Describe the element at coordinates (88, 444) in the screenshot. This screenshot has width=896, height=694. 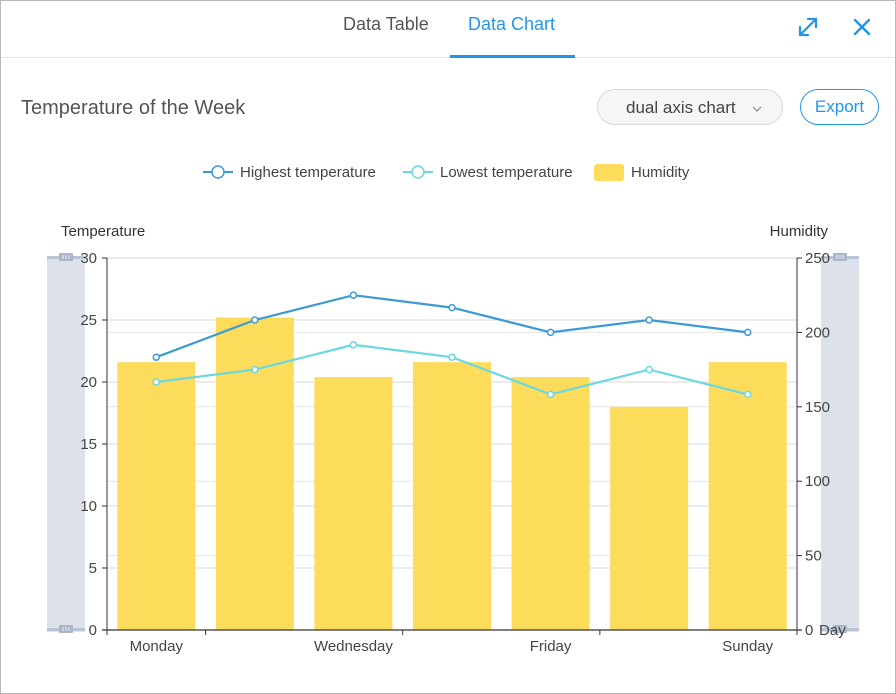
I see `y-left-tick-label: 15` at that location.